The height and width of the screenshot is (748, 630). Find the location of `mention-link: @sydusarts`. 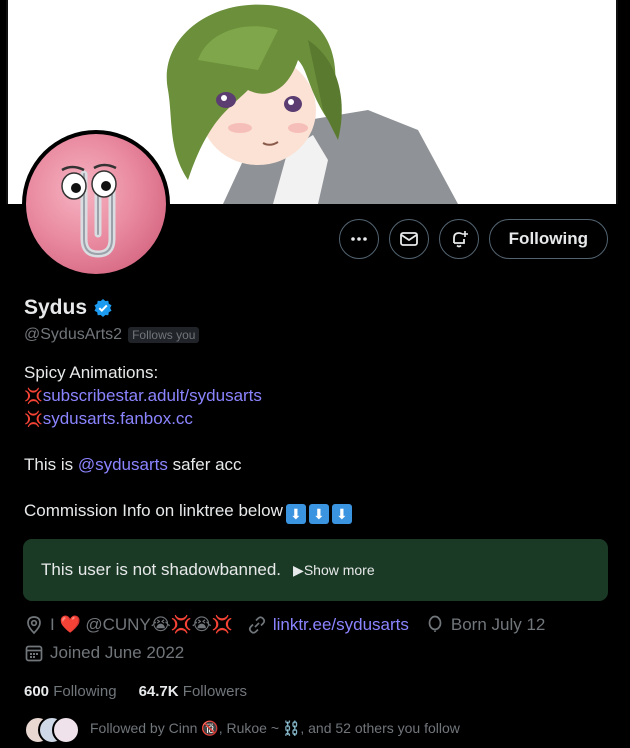

mention-link: @sydusarts is located at coordinates (123, 464).